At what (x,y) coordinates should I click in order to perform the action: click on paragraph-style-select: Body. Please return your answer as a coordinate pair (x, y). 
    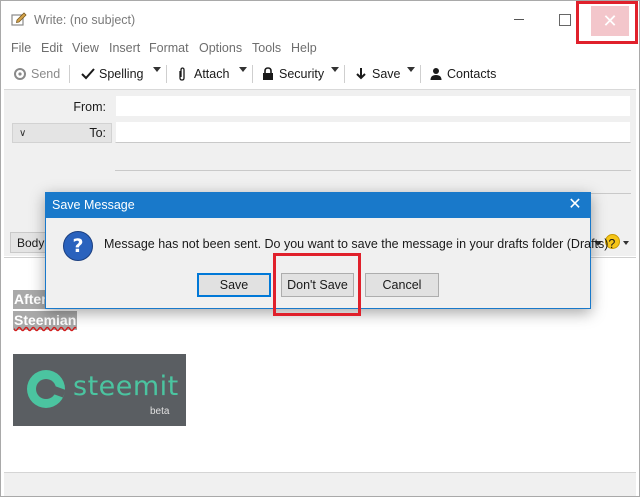
    Looking at the image, I should click on (30, 242).